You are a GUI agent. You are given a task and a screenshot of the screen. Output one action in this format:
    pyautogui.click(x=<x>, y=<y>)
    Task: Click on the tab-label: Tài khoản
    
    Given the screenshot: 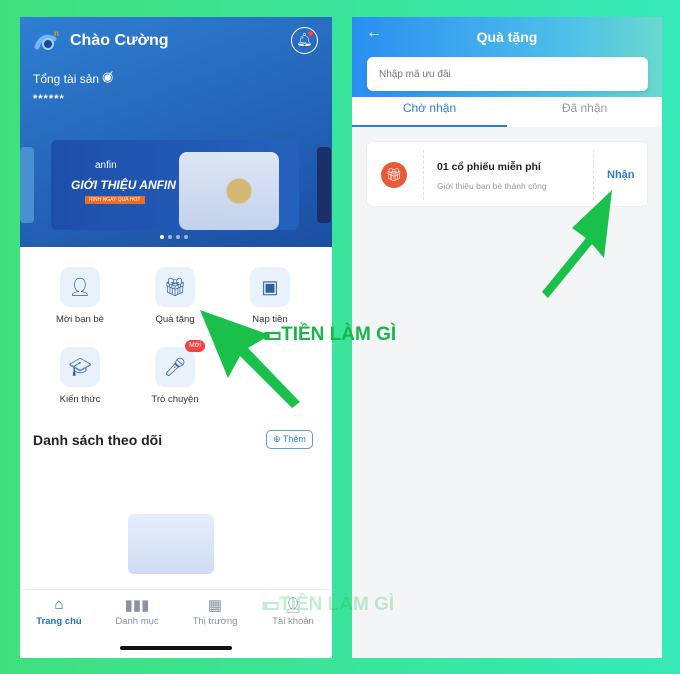 What is the action you would take?
    pyautogui.click(x=293, y=621)
    